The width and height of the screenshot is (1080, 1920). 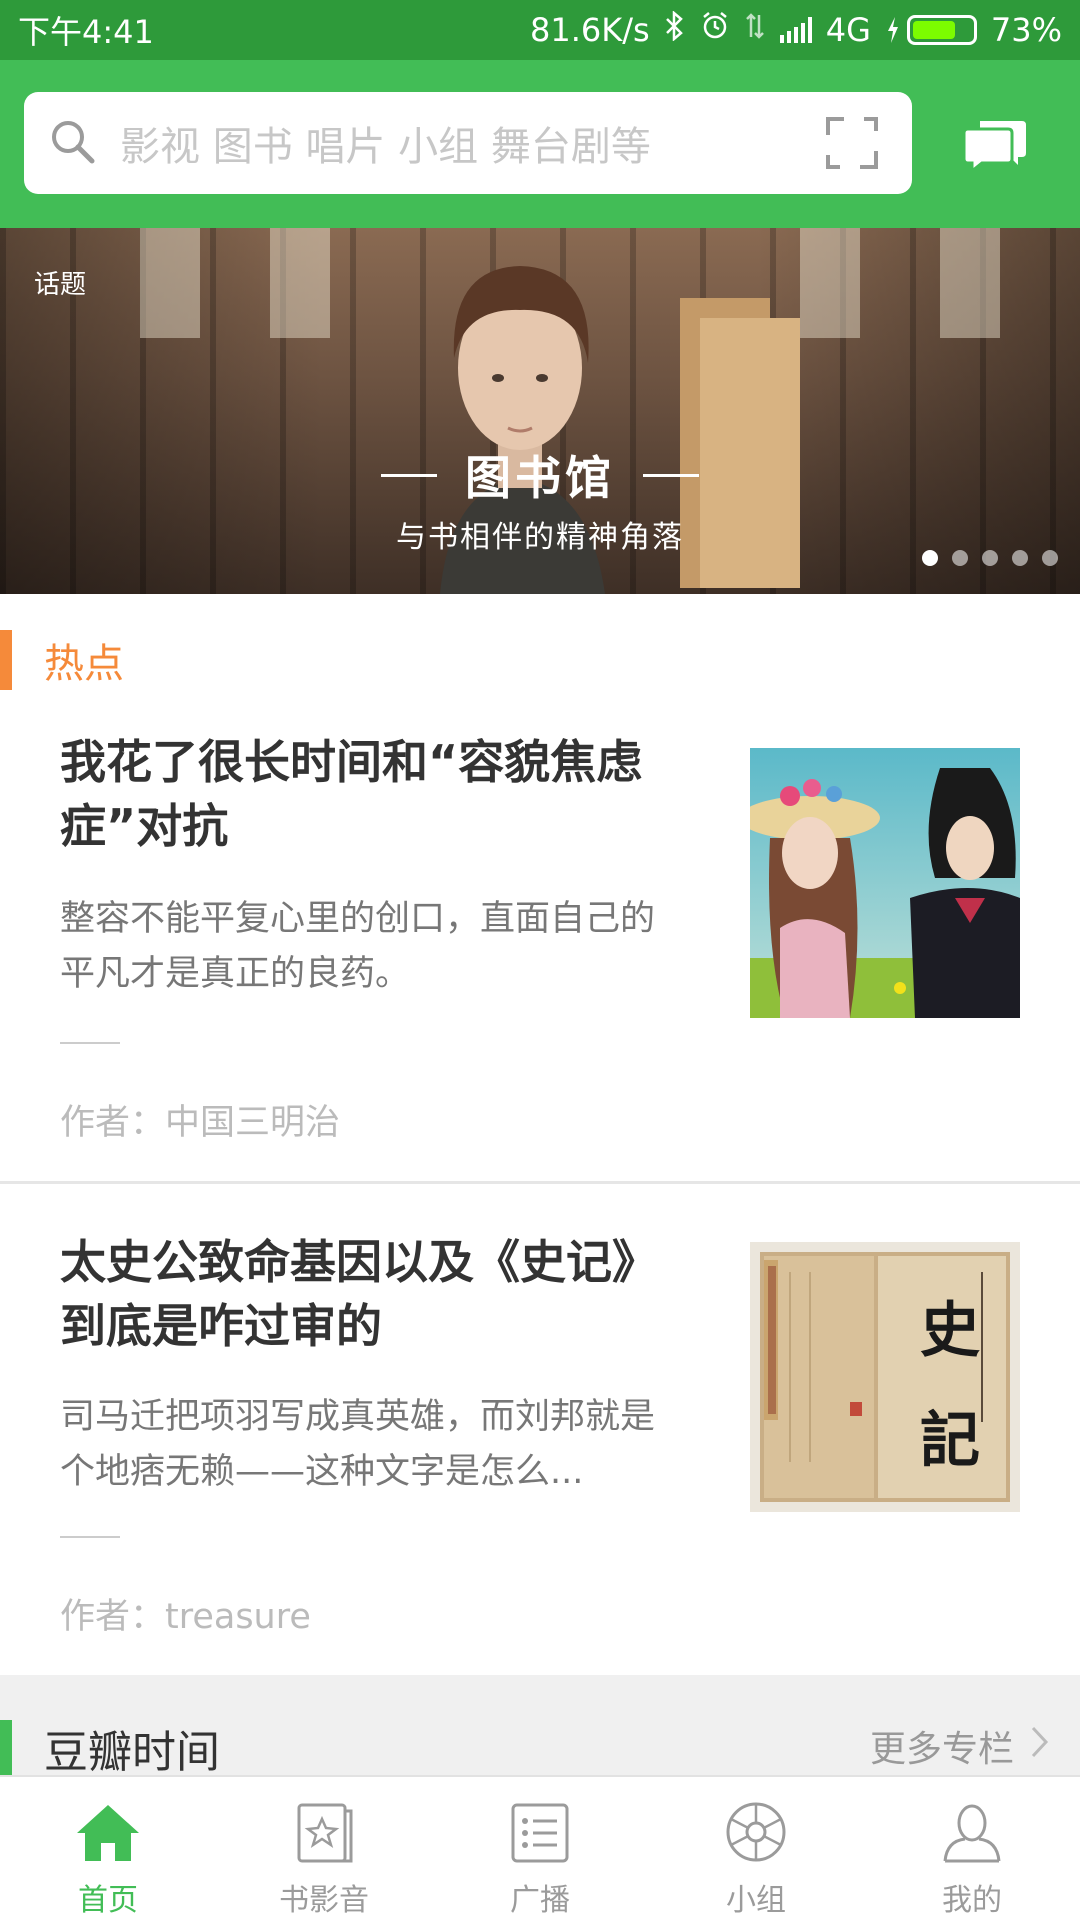 I want to click on article-thumbnail: 史 記, so click(x=885, y=1377).